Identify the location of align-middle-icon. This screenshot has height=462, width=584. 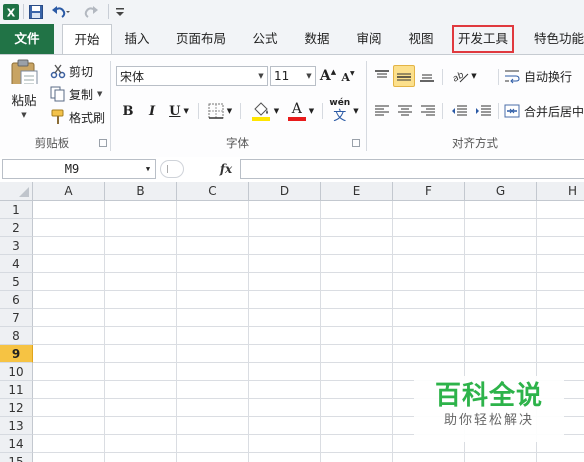
(404, 77).